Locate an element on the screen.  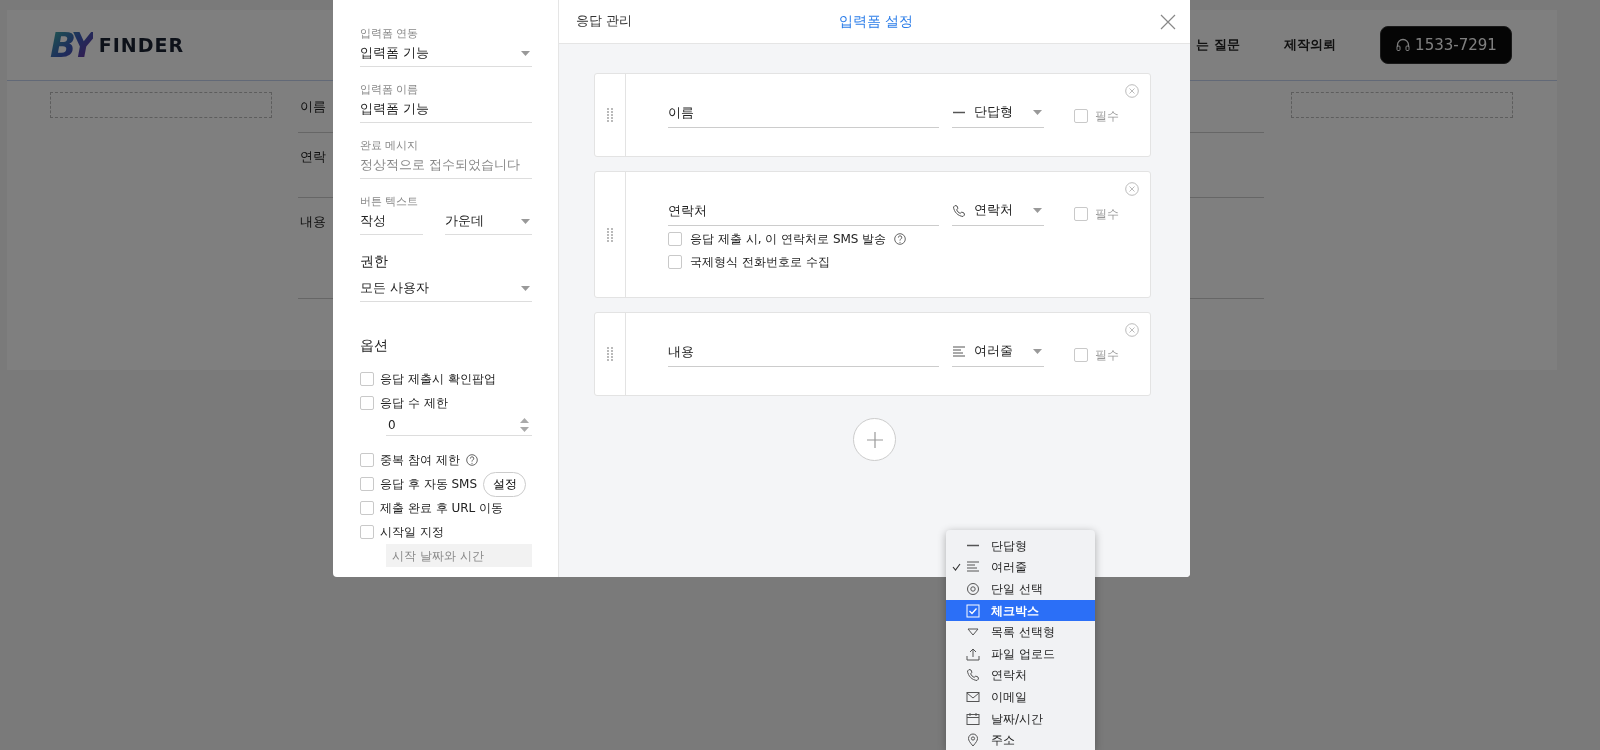
tab: 응답 관리 is located at coordinates (604, 21).